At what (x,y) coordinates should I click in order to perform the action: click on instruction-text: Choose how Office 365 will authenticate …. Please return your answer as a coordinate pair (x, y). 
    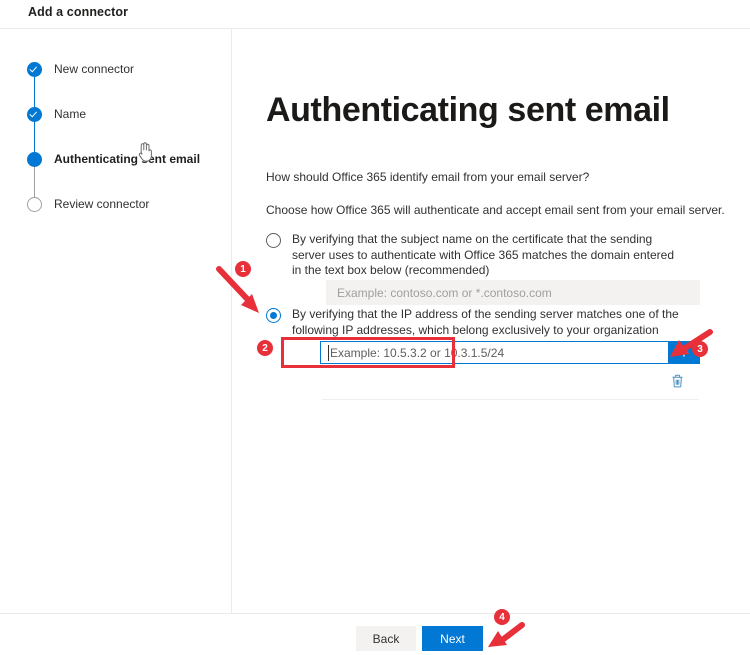
    Looking at the image, I should click on (495, 210).